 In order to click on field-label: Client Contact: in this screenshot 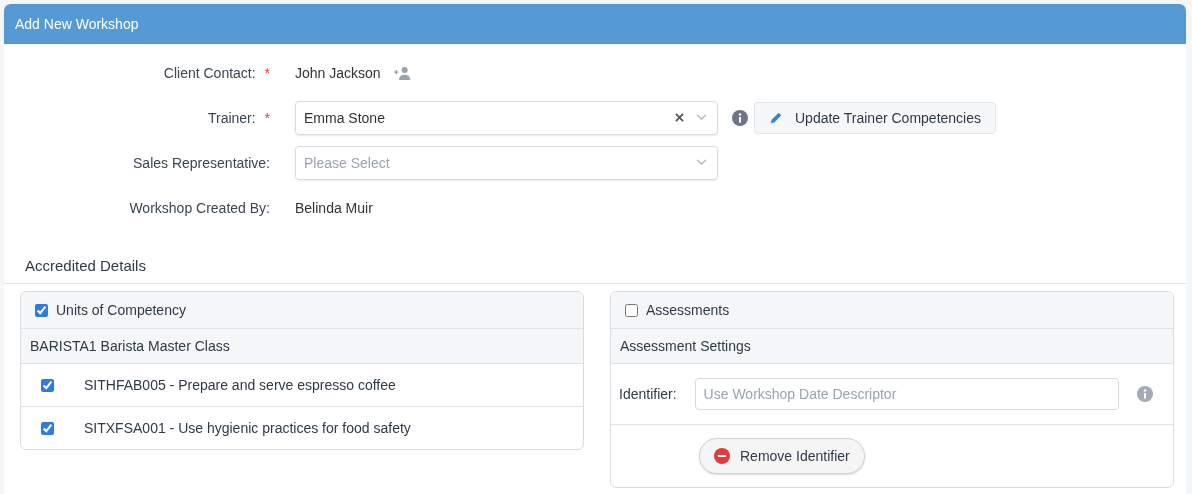, I will do `click(209, 72)`.